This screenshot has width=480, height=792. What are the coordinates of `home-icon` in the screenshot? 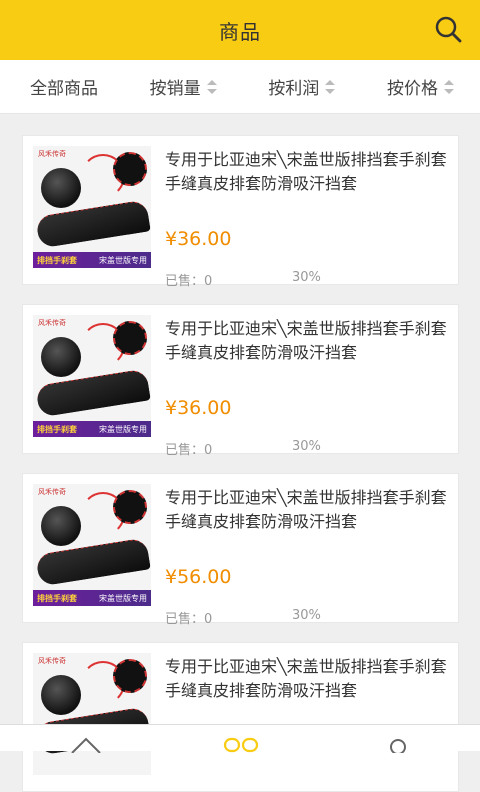 It's located at (86, 743).